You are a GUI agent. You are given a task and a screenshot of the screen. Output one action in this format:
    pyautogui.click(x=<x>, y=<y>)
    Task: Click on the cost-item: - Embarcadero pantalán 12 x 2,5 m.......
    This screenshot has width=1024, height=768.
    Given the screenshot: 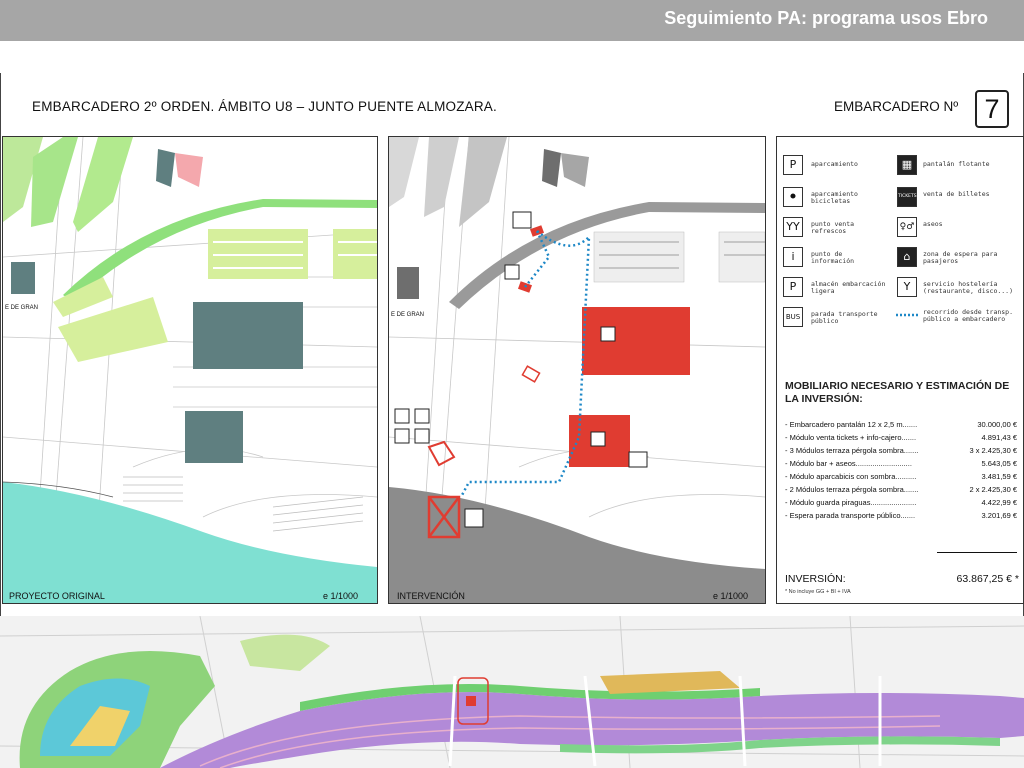 What is the action you would take?
    pyautogui.click(x=851, y=424)
    